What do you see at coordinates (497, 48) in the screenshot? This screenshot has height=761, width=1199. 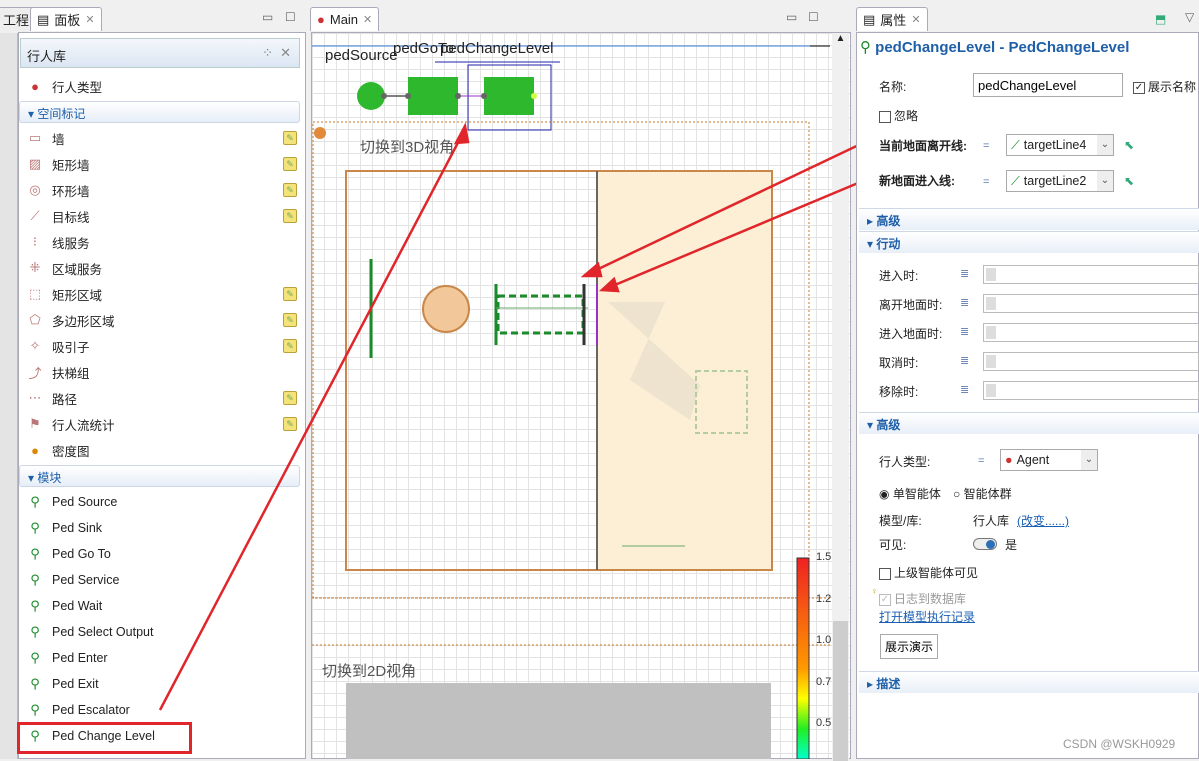 I see `ped-change-level-label: pedChangeLevel` at bounding box center [497, 48].